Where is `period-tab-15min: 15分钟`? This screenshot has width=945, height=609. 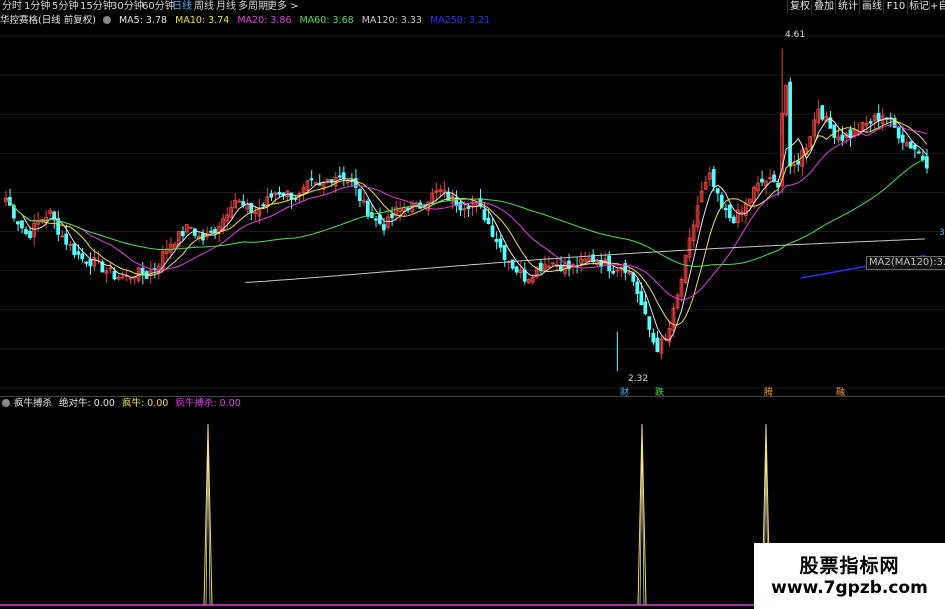
period-tab-15min: 15分钟 is located at coordinates (96, 7).